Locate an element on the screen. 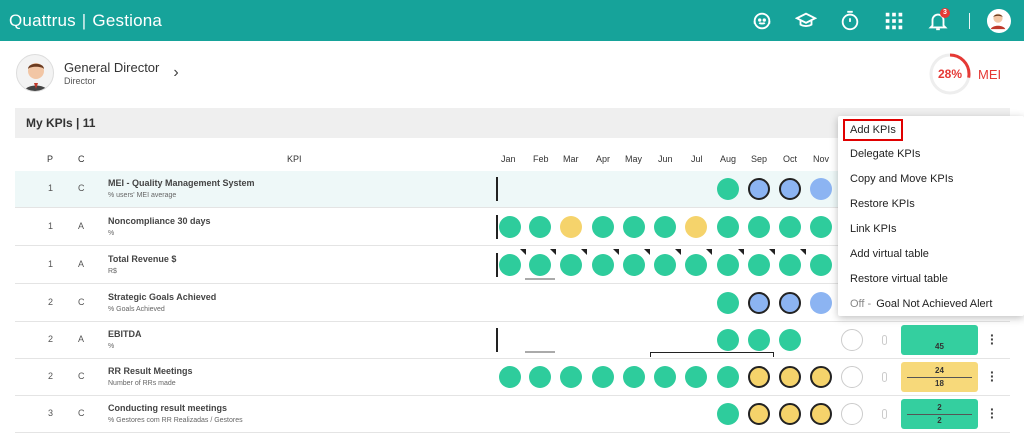 This screenshot has width=1024, height=433. support-agent-icon is located at coordinates (762, 21).